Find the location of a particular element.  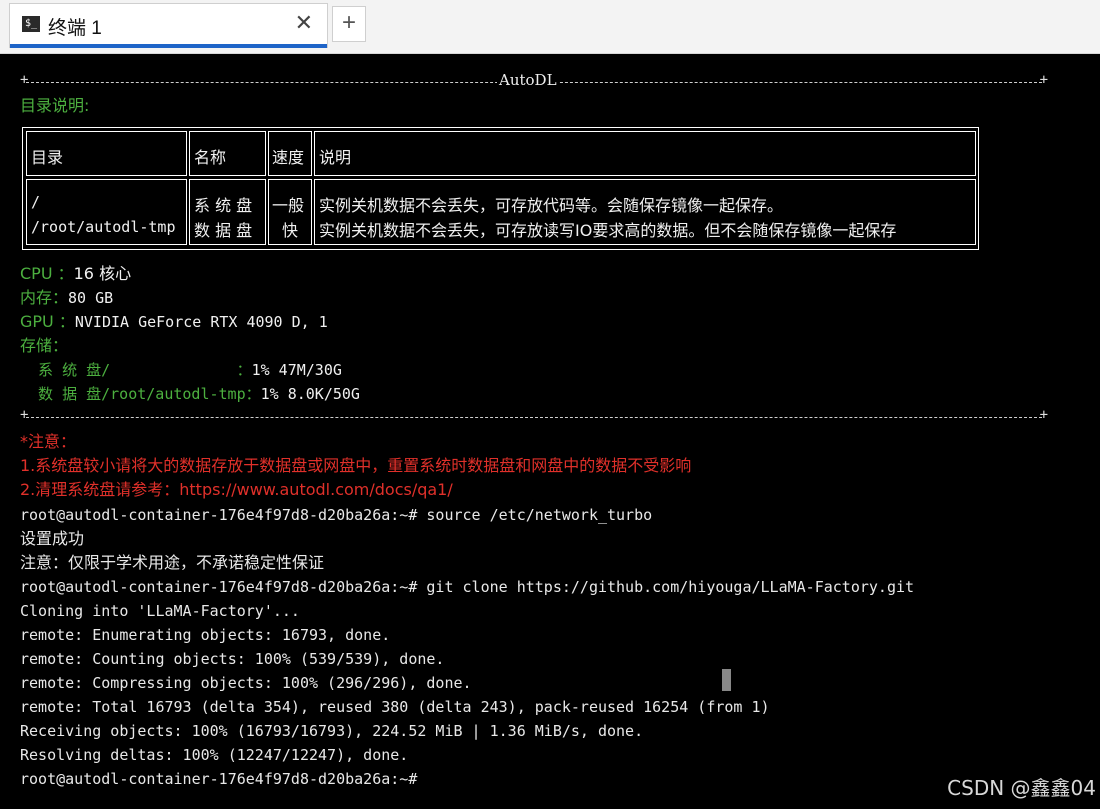

table-header-cell: 目录 is located at coordinates (106, 153).